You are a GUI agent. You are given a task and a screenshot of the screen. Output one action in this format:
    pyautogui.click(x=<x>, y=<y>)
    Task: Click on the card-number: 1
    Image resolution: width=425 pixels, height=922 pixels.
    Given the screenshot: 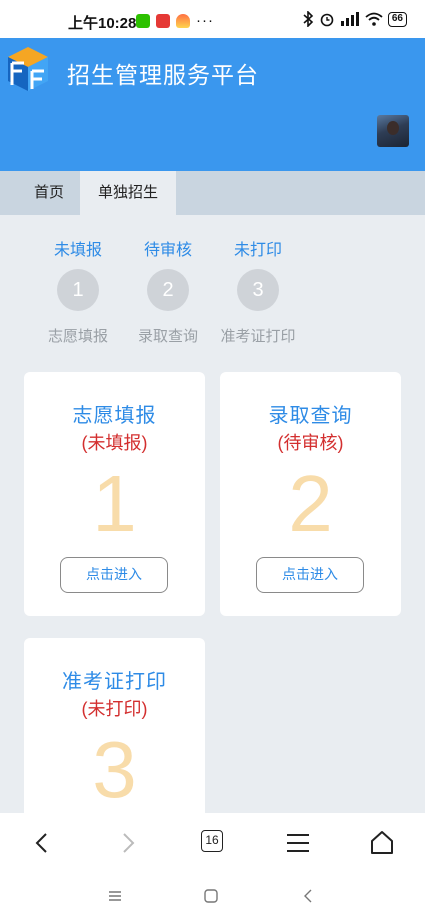 What is the action you would take?
    pyautogui.click(x=114, y=503)
    